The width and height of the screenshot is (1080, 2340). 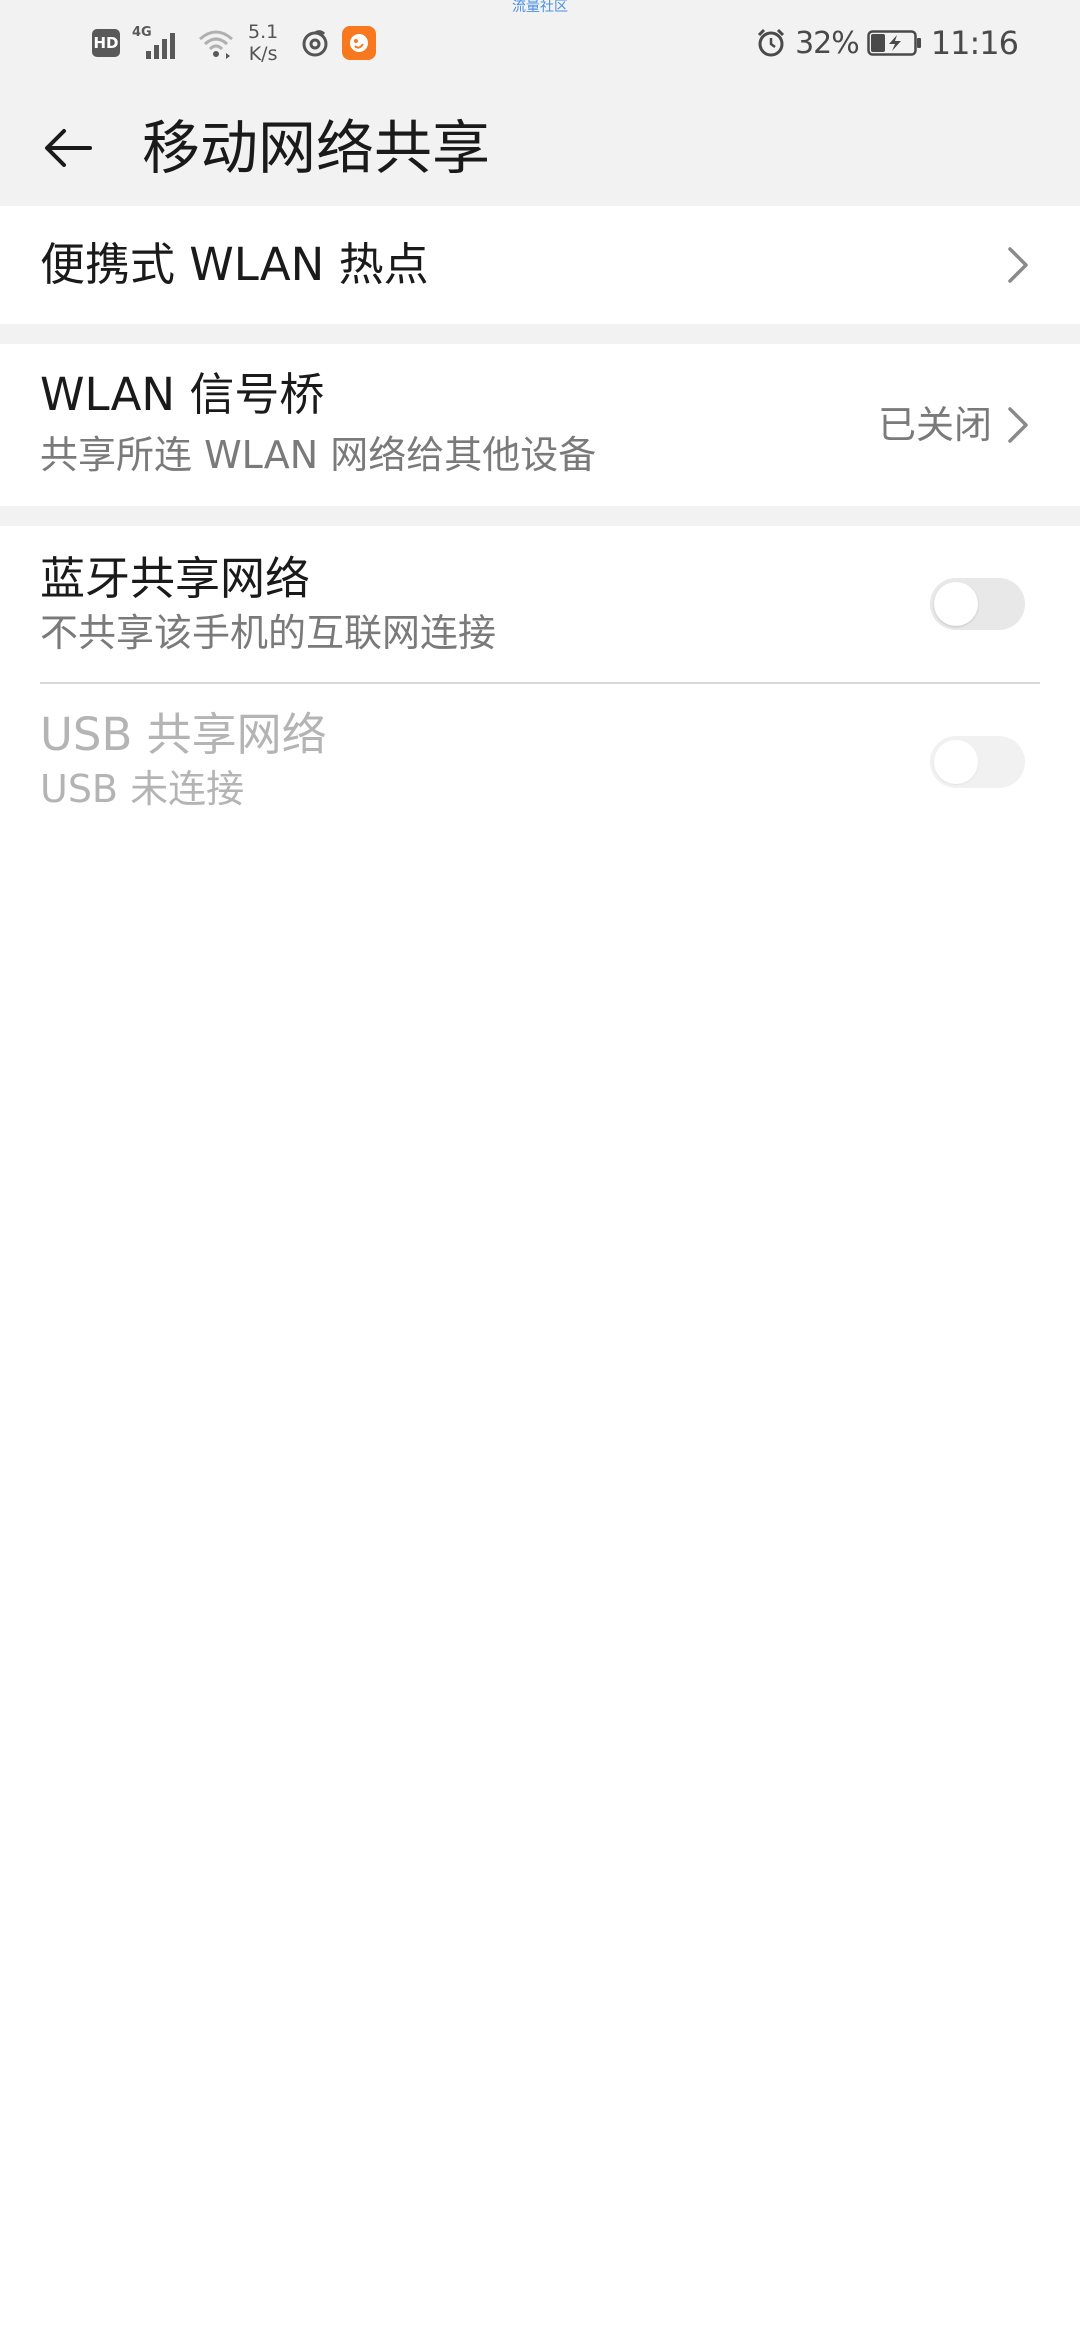 What do you see at coordinates (182, 394) in the screenshot?
I see `wlan-bridge-title: WLAN 信号桥` at bounding box center [182, 394].